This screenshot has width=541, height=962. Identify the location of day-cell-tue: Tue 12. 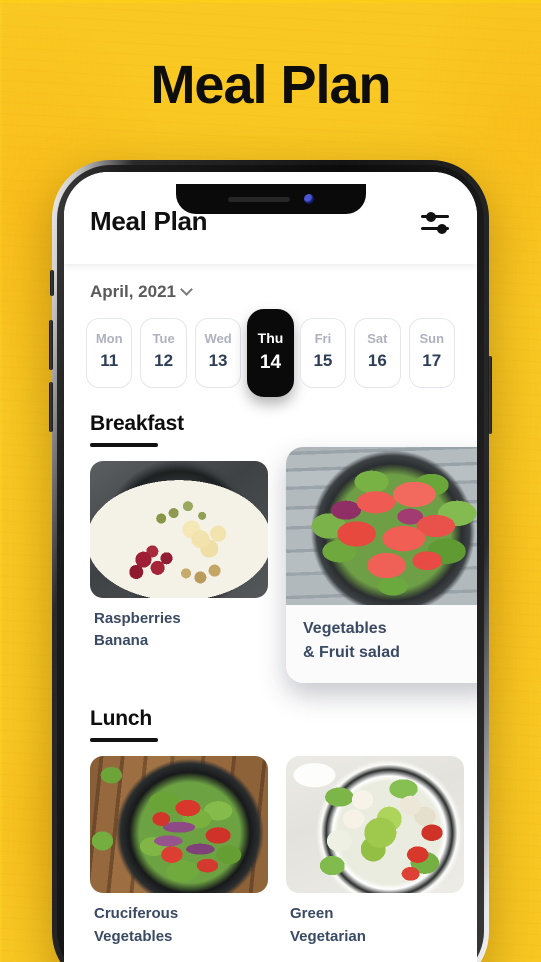
(163, 353).